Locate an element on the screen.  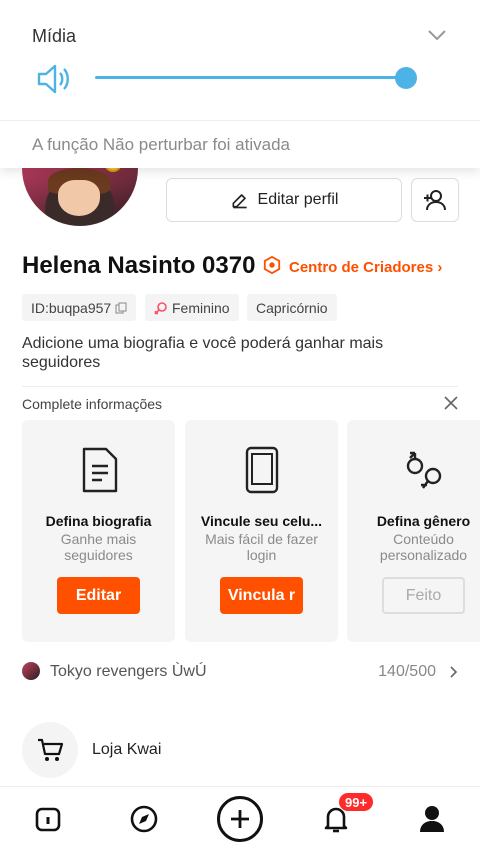
add-friend-button is located at coordinates (435, 200).